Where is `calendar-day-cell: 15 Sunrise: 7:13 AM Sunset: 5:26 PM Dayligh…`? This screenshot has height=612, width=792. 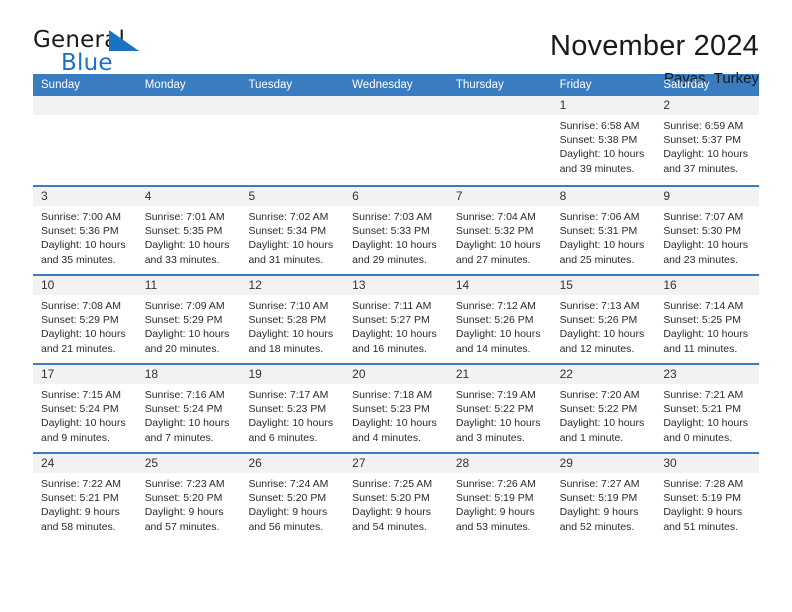 calendar-day-cell: 15 Sunrise: 7:13 AM Sunset: 5:26 PM Dayligh… is located at coordinates (603, 319).